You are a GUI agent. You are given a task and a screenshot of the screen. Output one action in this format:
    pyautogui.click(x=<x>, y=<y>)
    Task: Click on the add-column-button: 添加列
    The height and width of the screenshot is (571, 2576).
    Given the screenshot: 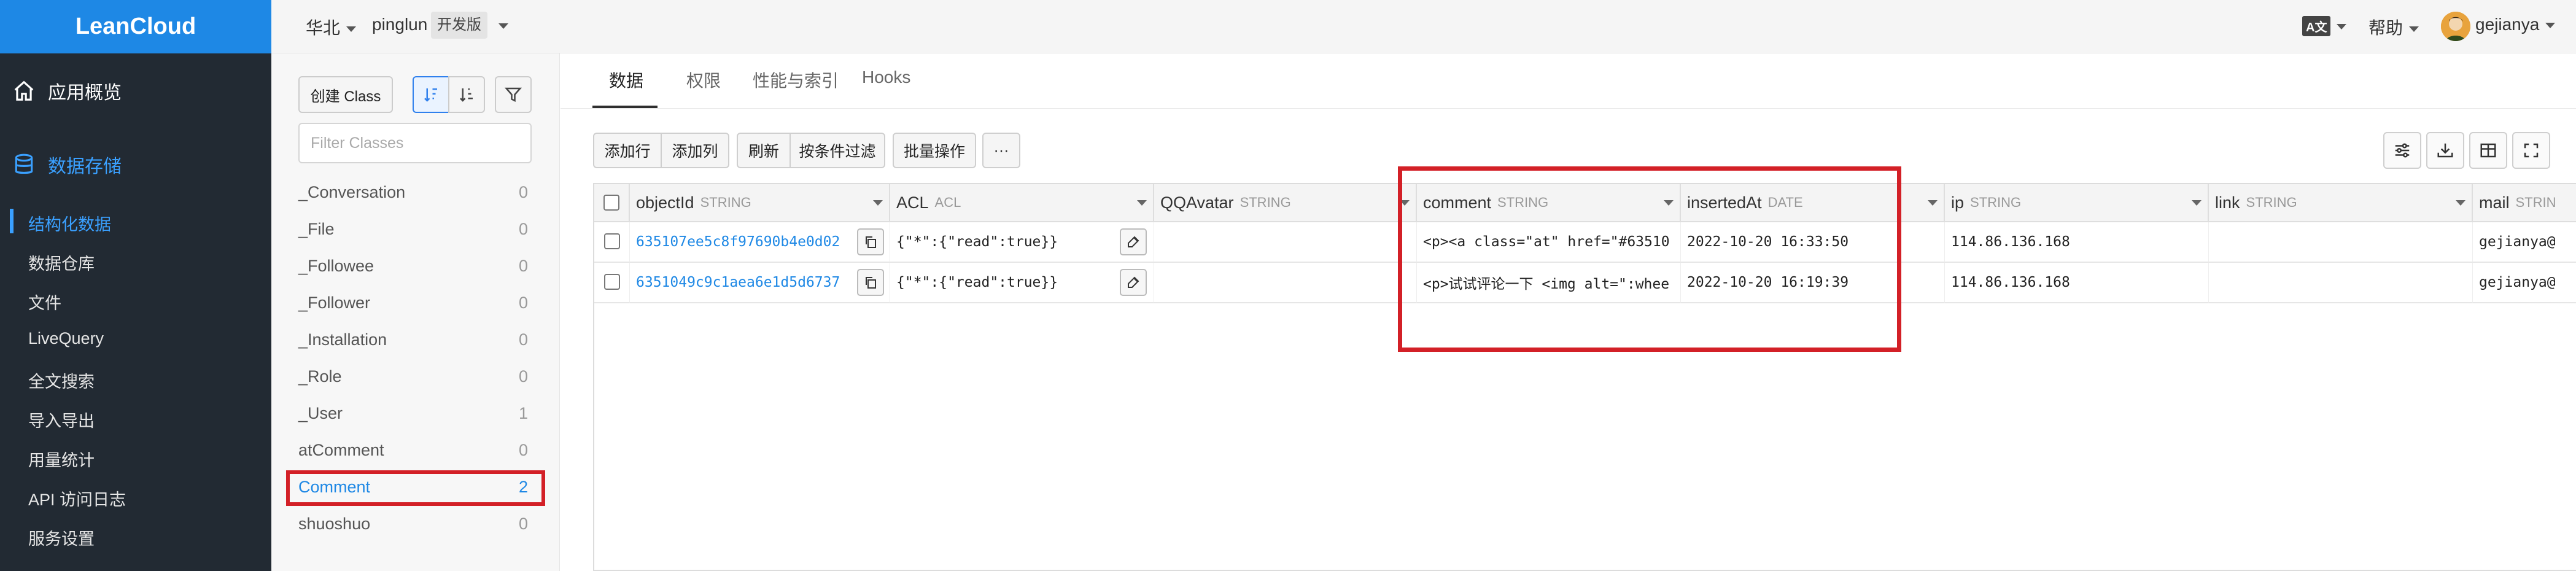 What is the action you would take?
    pyautogui.click(x=695, y=150)
    